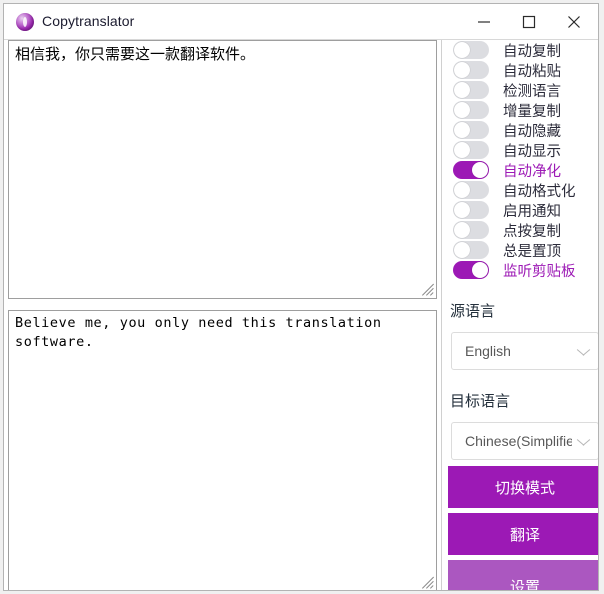 The height and width of the screenshot is (594, 604). I want to click on maximize-icon, so click(528, 21).